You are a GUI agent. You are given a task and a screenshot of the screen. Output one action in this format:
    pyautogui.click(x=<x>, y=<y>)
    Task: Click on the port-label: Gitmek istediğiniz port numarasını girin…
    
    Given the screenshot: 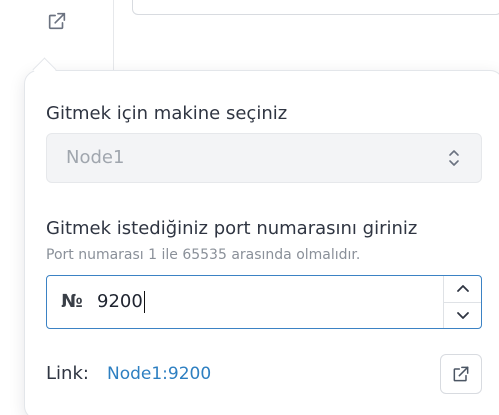 What is the action you would take?
    pyautogui.click(x=232, y=228)
    